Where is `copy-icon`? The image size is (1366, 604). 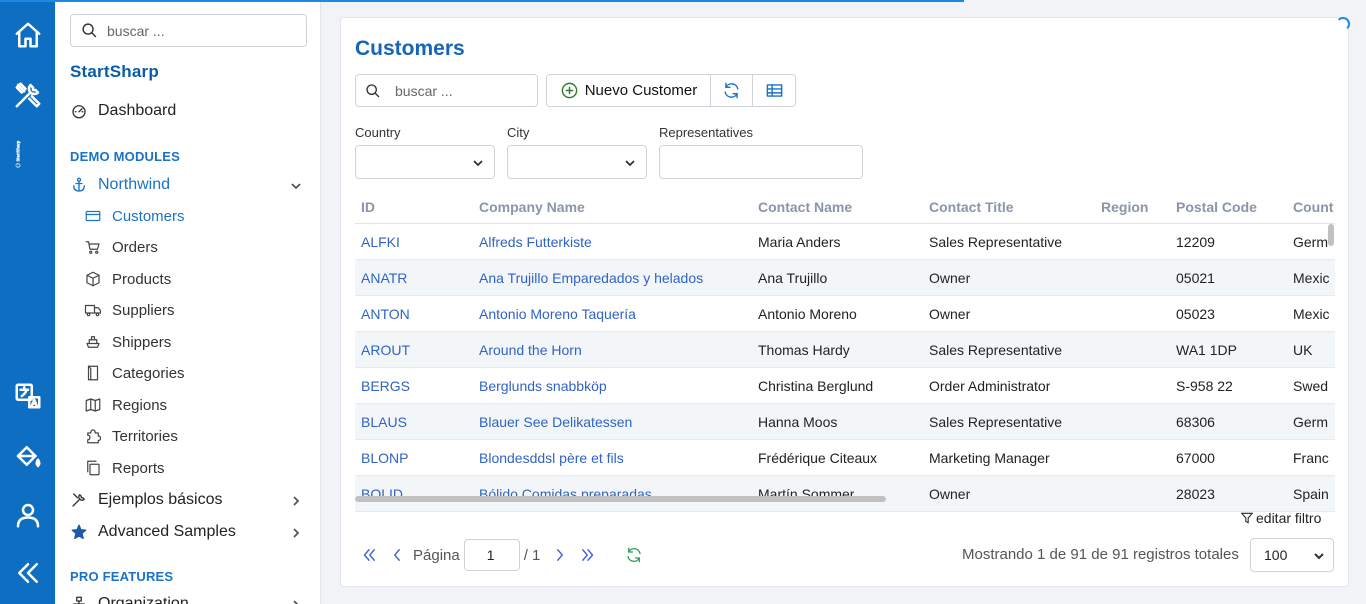 copy-icon is located at coordinates (93, 468).